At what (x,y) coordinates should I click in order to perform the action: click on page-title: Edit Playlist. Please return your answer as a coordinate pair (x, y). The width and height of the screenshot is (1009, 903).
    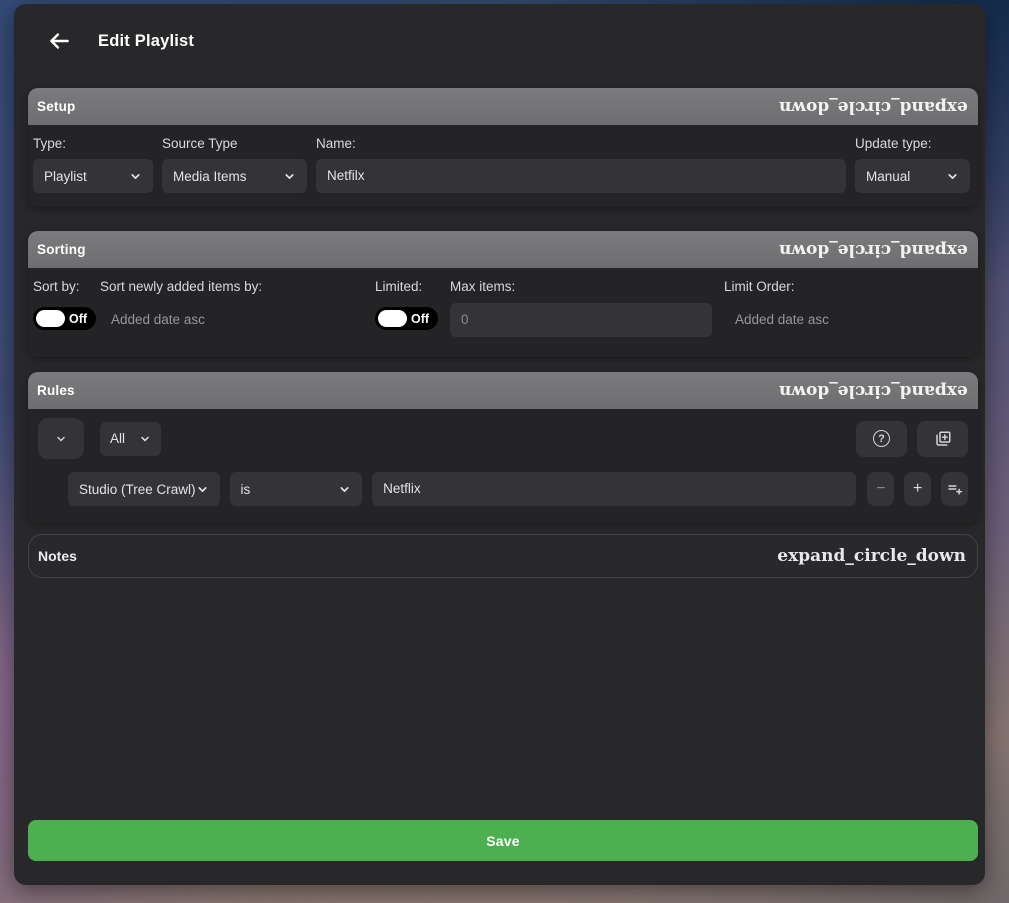
    Looking at the image, I should click on (146, 40).